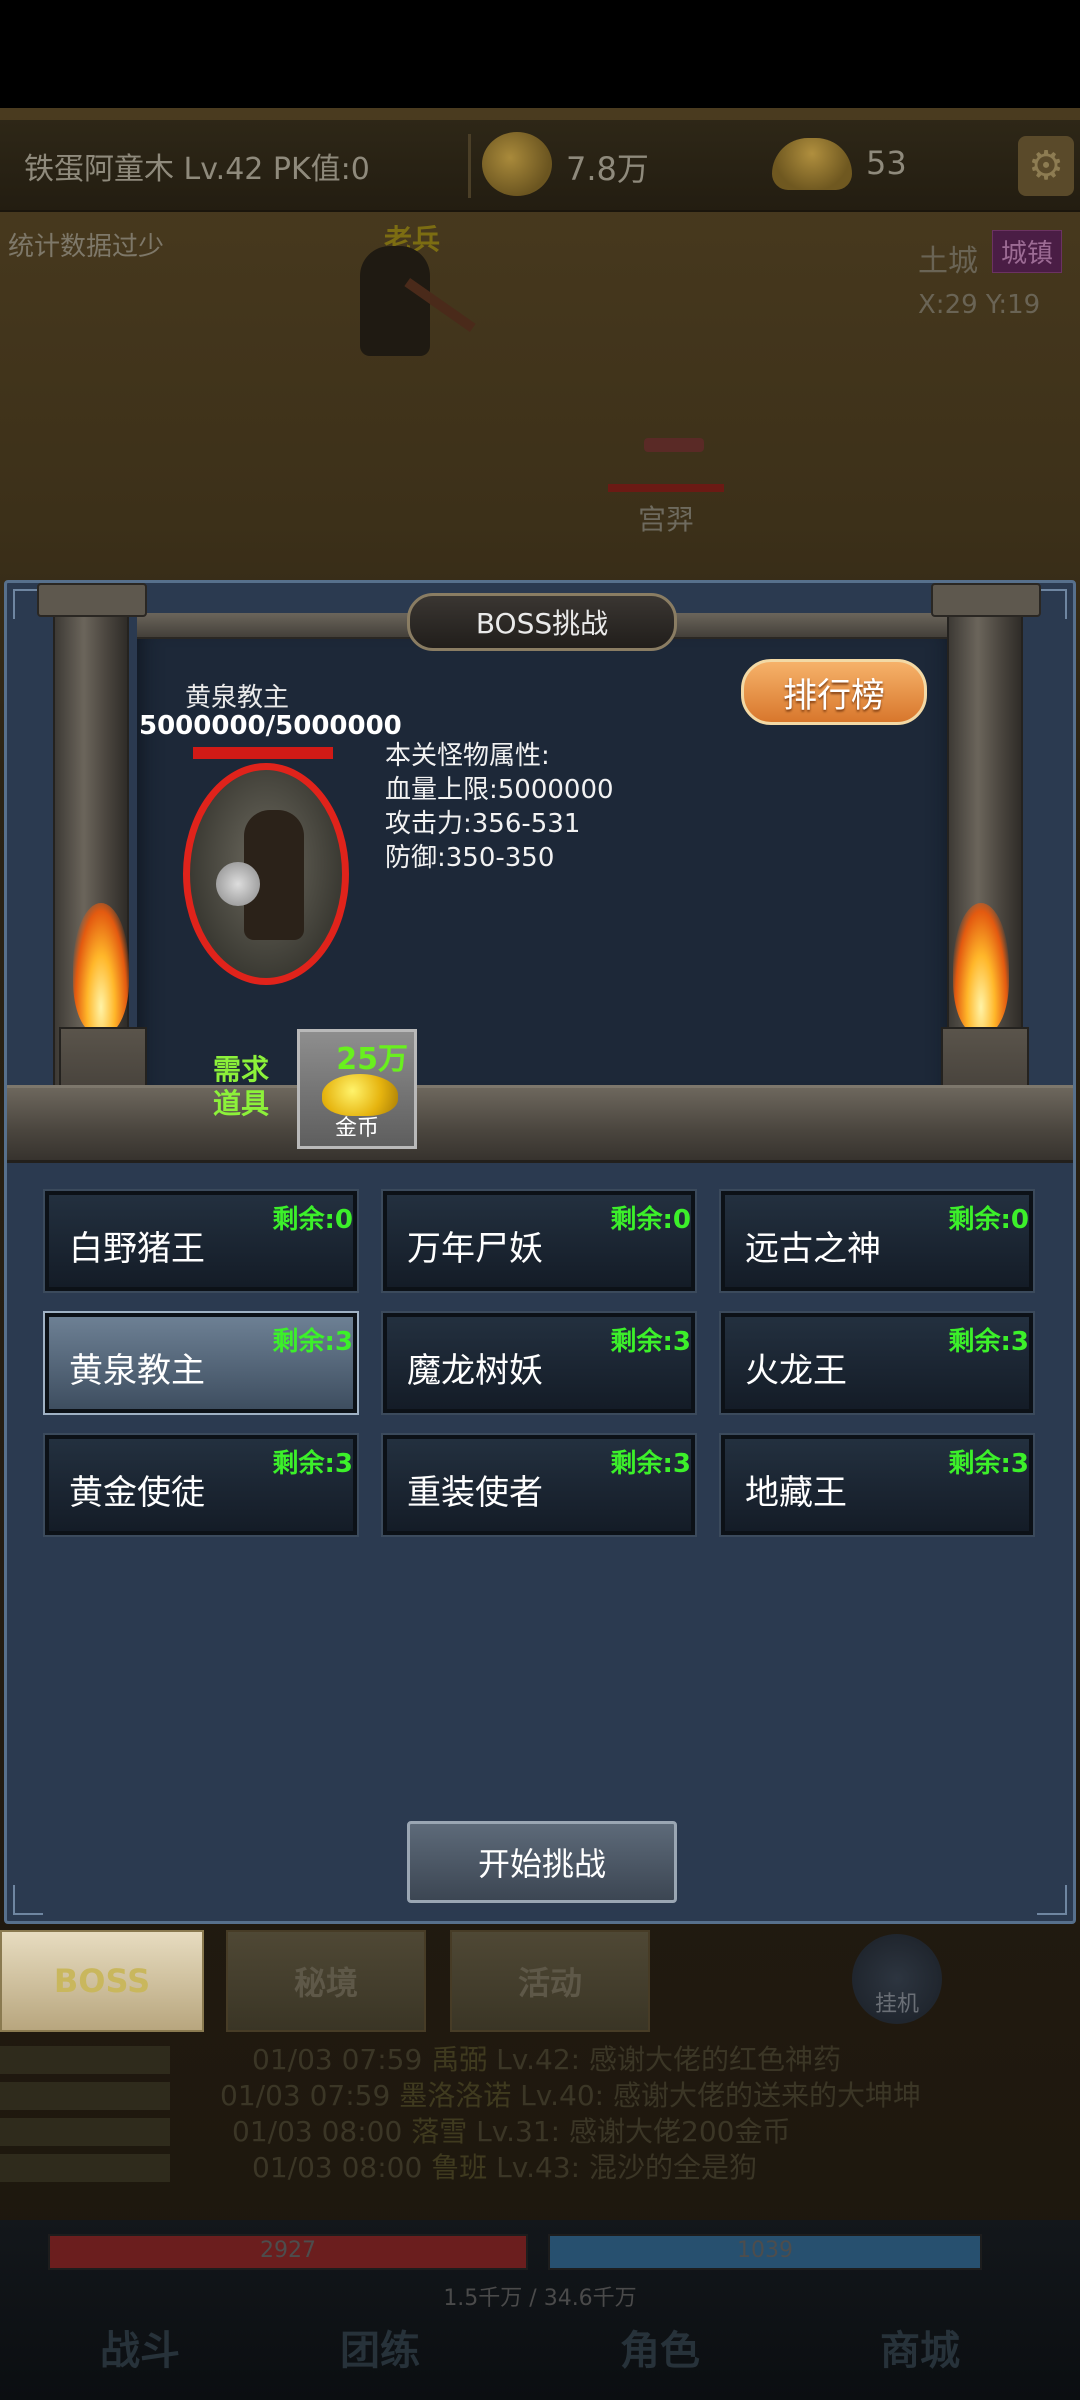  I want to click on flame-icon, so click(981, 968).